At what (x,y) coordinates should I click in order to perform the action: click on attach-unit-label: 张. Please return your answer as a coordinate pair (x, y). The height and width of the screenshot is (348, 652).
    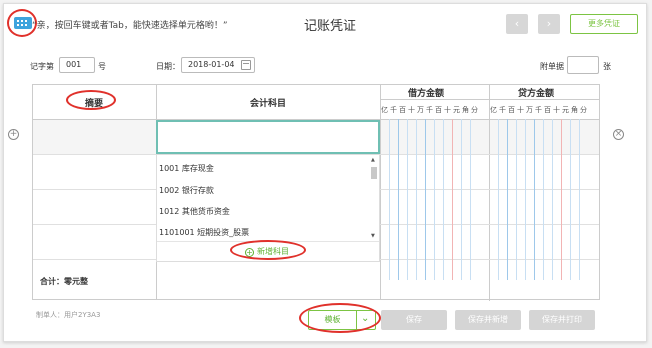
    Looking at the image, I should click on (607, 66).